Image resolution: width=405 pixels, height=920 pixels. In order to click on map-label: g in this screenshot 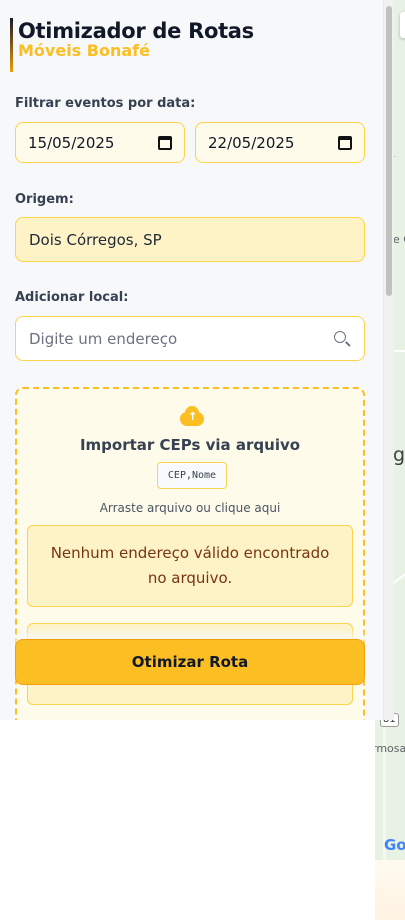, I will do `click(399, 455)`.